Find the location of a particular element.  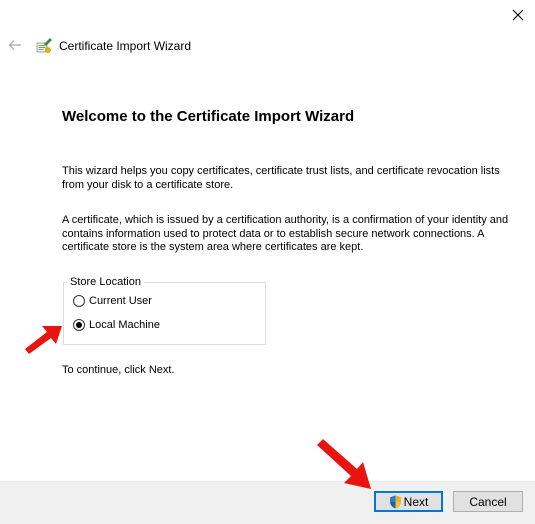

back-arrow-icon is located at coordinates (14, 45).